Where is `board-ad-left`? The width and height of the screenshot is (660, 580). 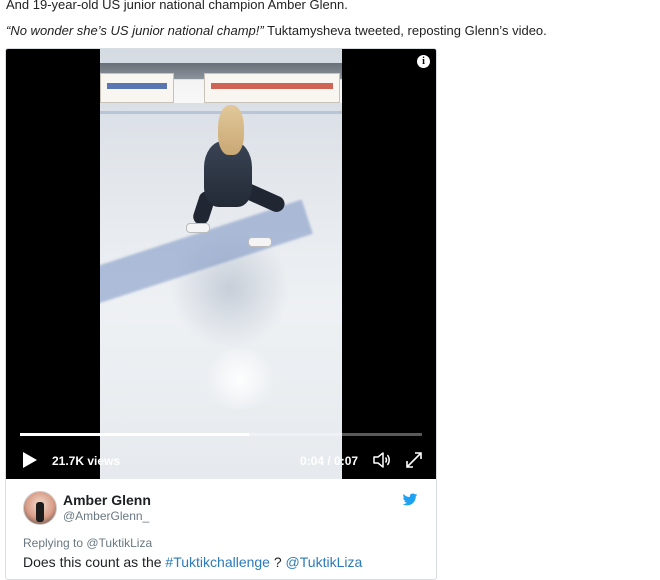
board-ad-left is located at coordinates (137, 88).